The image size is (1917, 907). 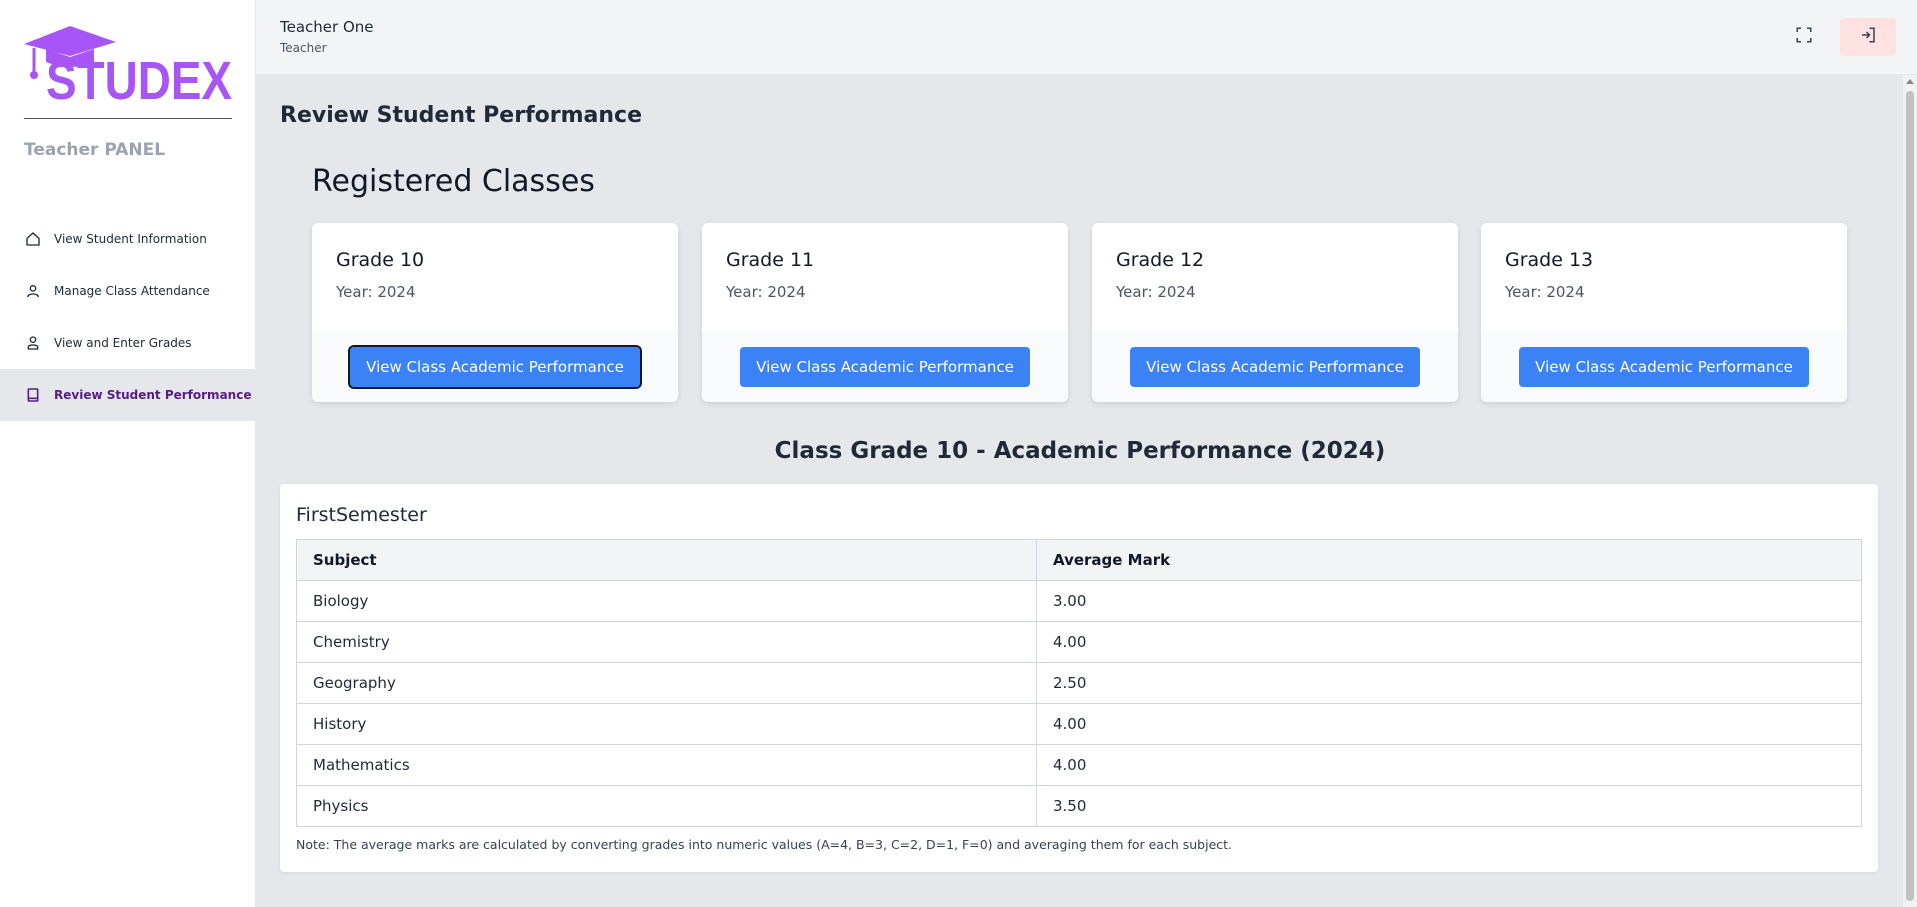 What do you see at coordinates (1449, 806) in the screenshot?
I see `mark-cell: 3.50` at bounding box center [1449, 806].